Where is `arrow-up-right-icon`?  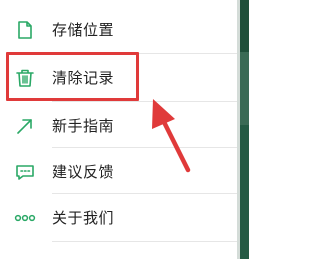 arrow-up-right-icon is located at coordinates (25, 126).